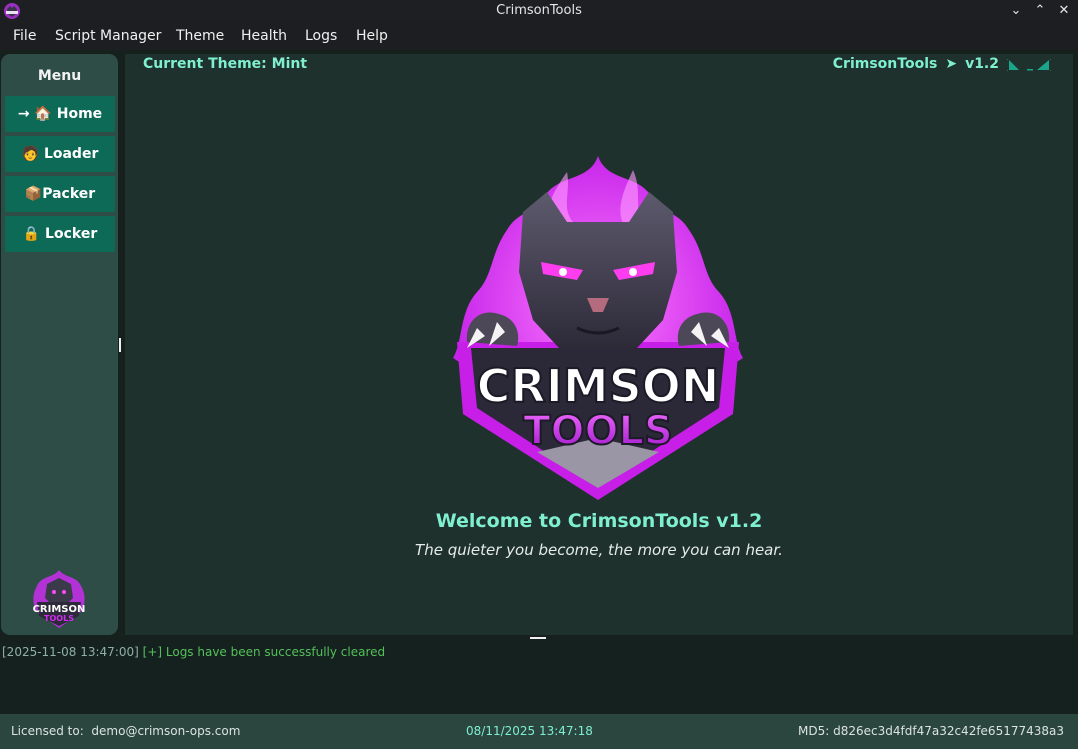  What do you see at coordinates (529, 731) in the screenshot?
I see `status-datetime: 08/11/2025 13:47:18` at bounding box center [529, 731].